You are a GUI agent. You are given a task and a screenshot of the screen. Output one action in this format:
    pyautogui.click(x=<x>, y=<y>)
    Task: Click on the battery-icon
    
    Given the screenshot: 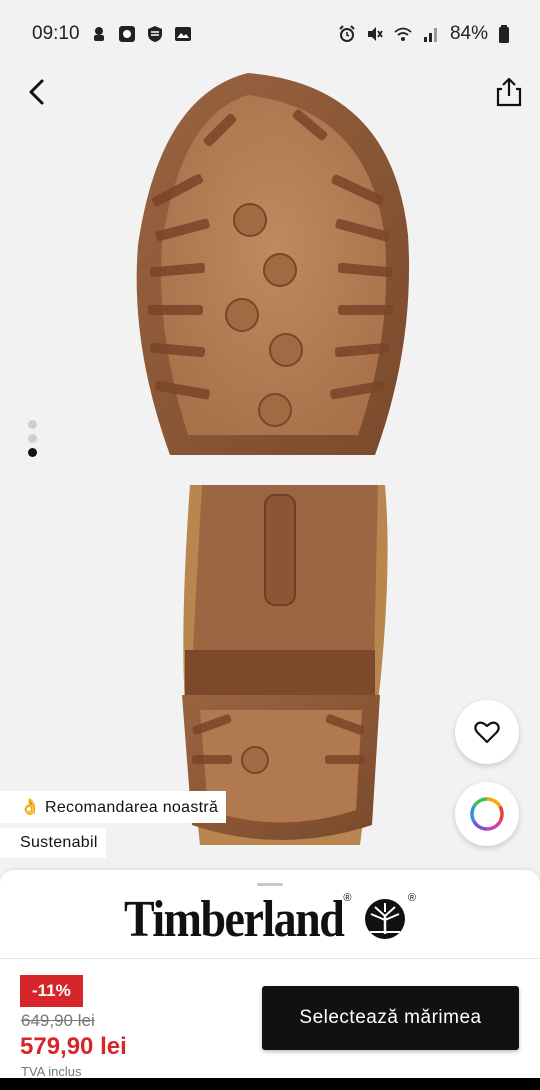 What is the action you would take?
    pyautogui.click(x=504, y=34)
    